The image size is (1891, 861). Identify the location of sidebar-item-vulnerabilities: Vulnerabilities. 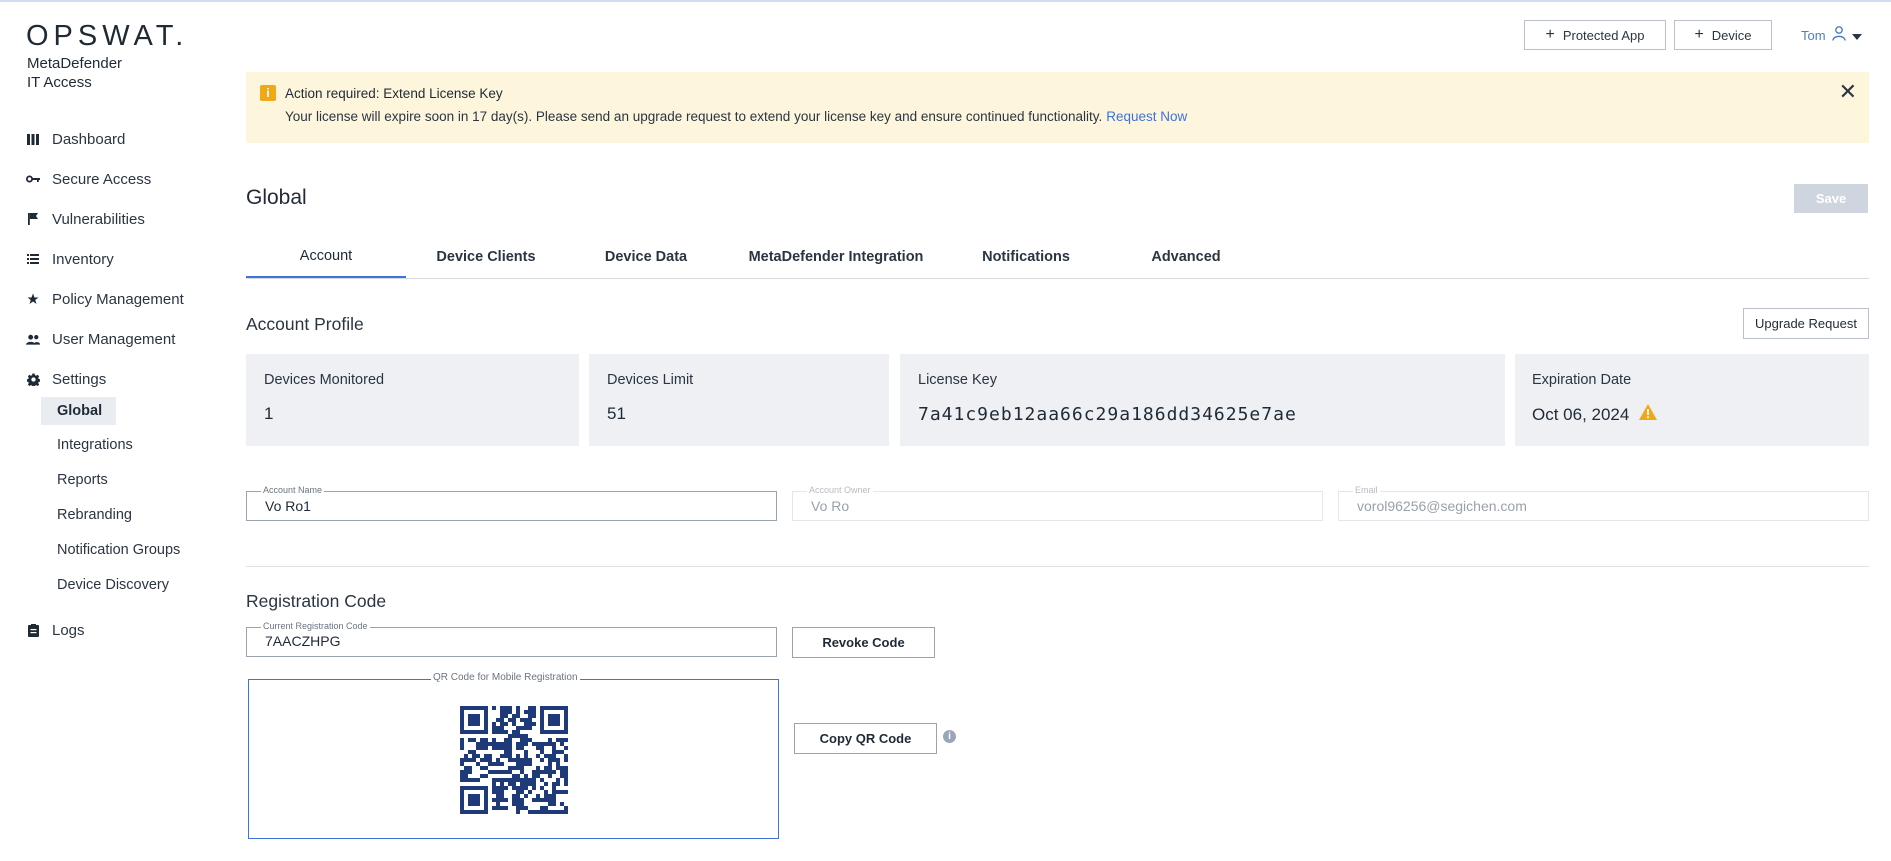
(85, 219).